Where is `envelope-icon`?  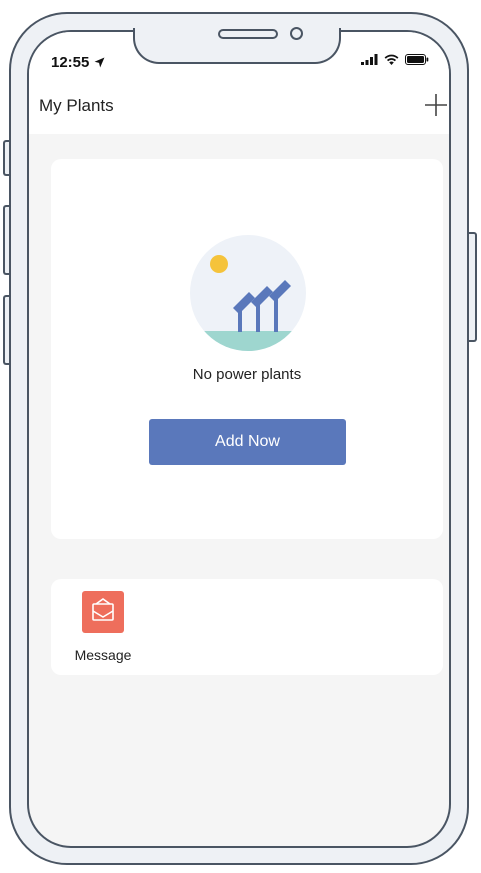
envelope-icon is located at coordinates (103, 609).